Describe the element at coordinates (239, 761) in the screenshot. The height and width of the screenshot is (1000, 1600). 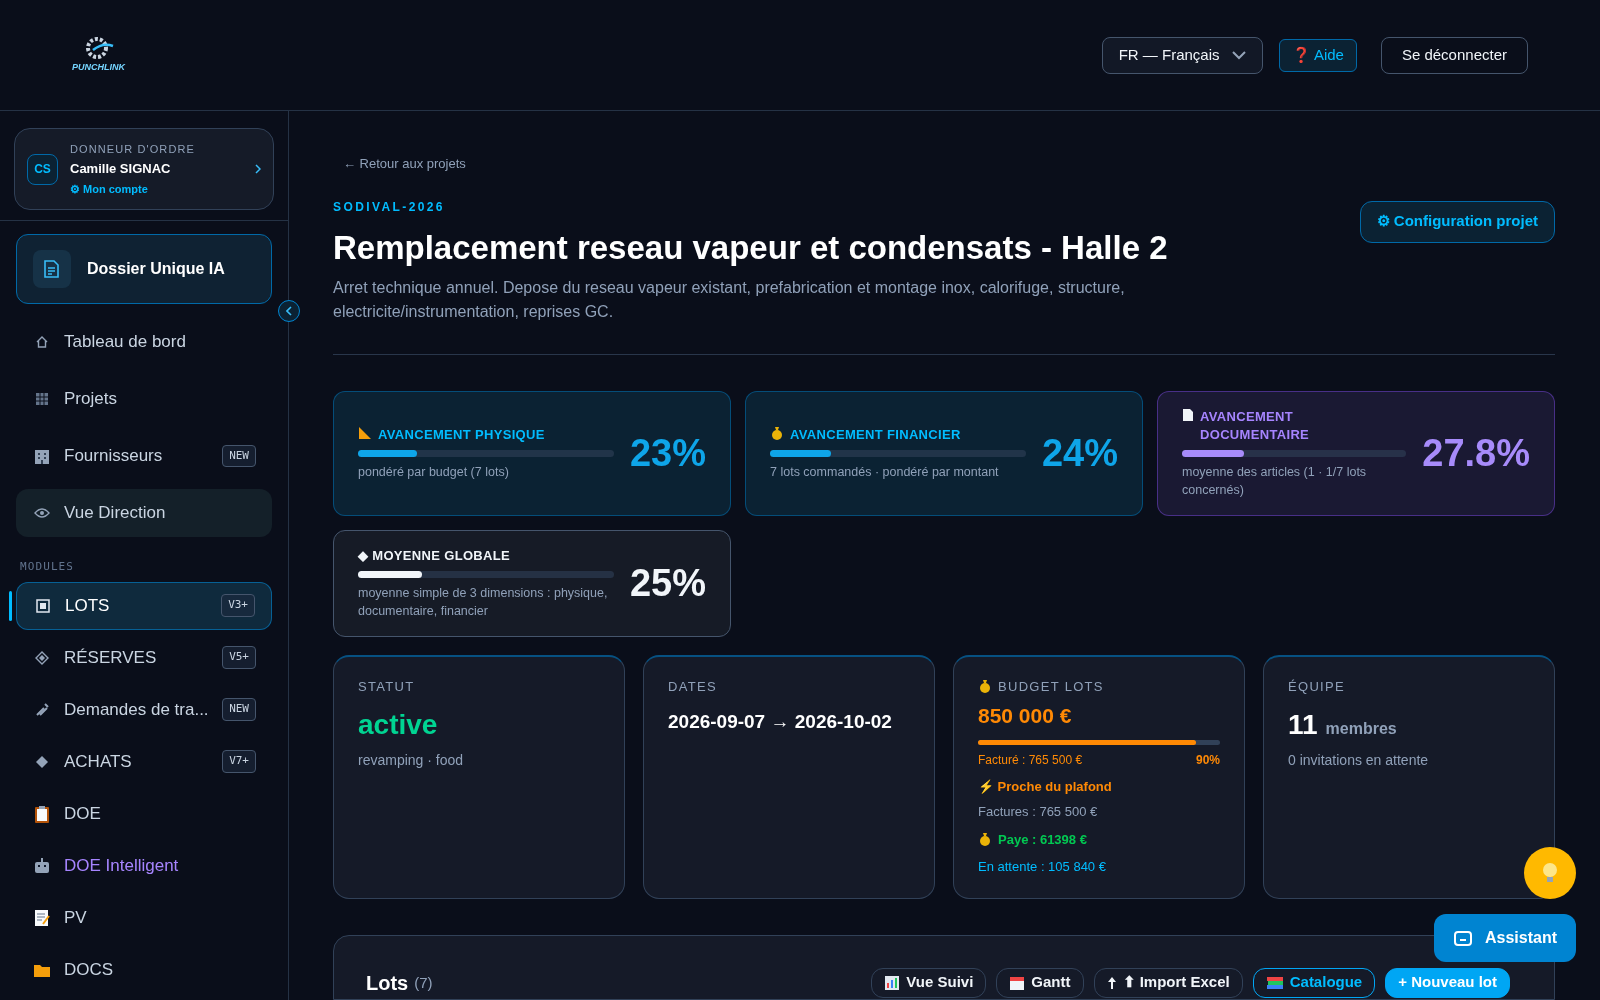
I see `version-badge: V7+` at that location.